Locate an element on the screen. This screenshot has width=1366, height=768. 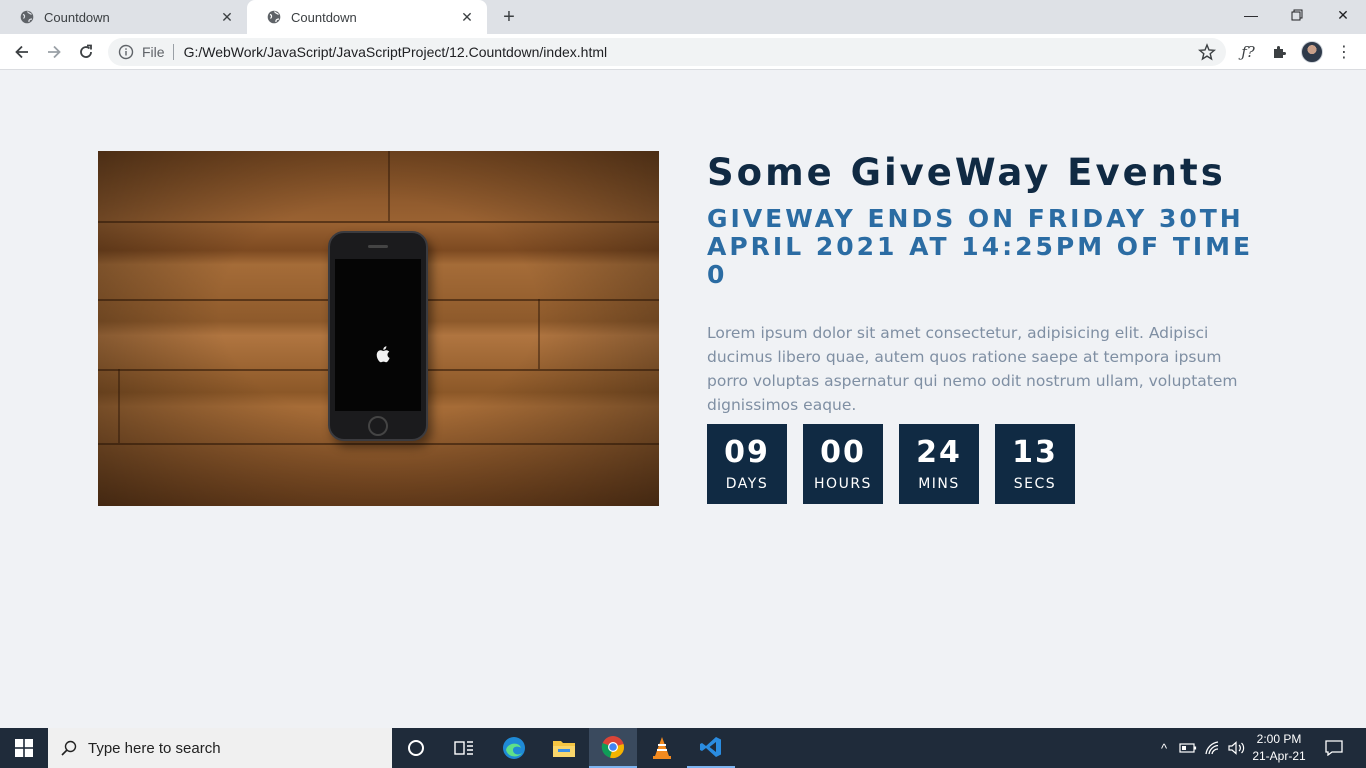
countdown-days: 09 days is located at coordinates (747, 464).